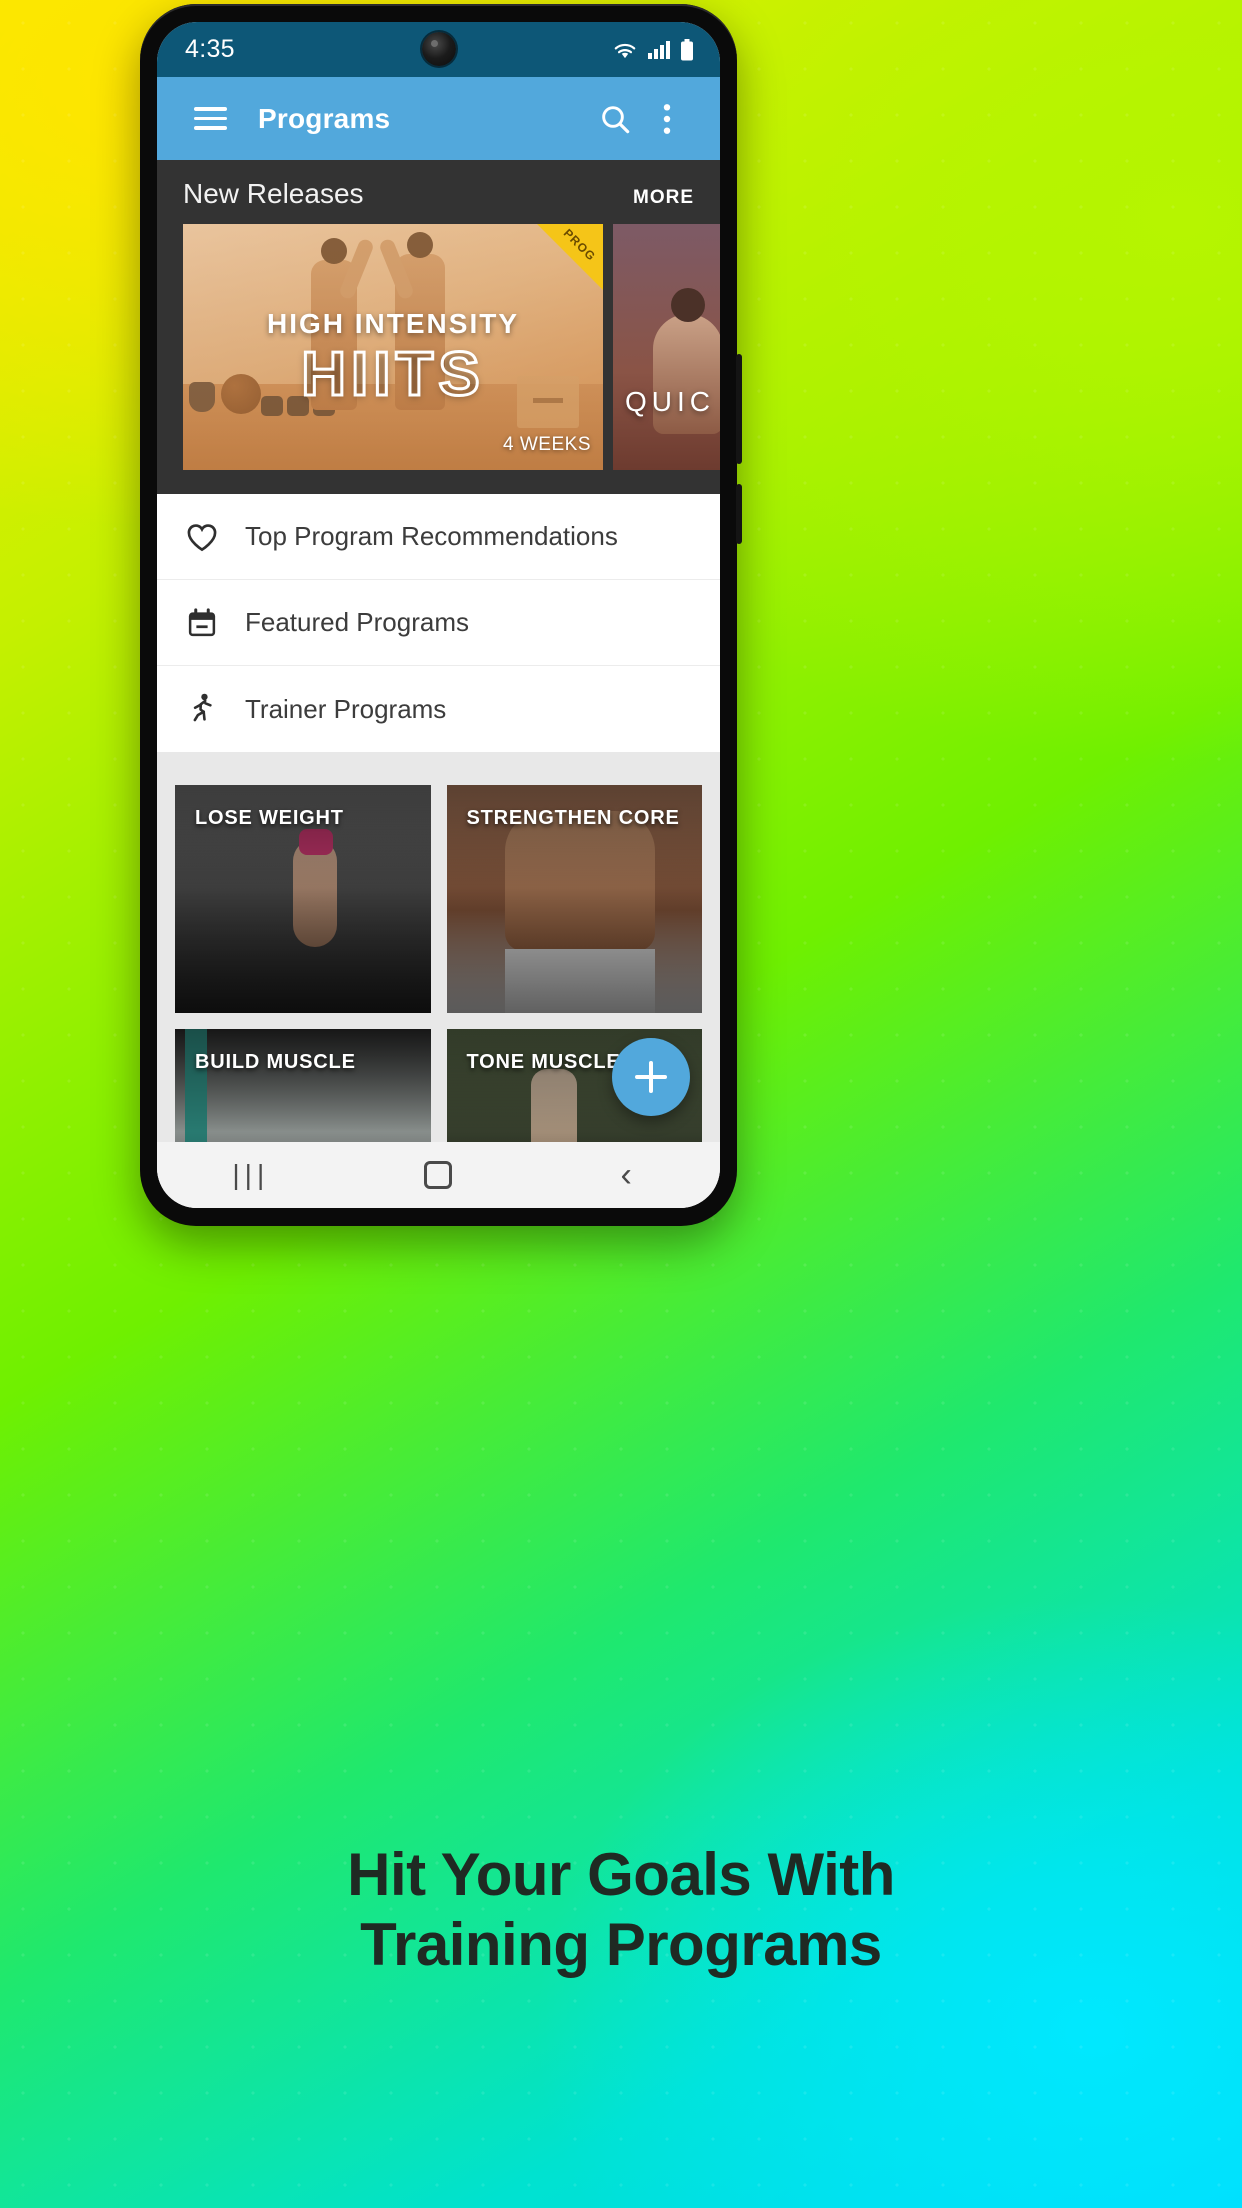 The width and height of the screenshot is (1242, 2208). I want to click on new-releases-title: New Releases, so click(273, 193).